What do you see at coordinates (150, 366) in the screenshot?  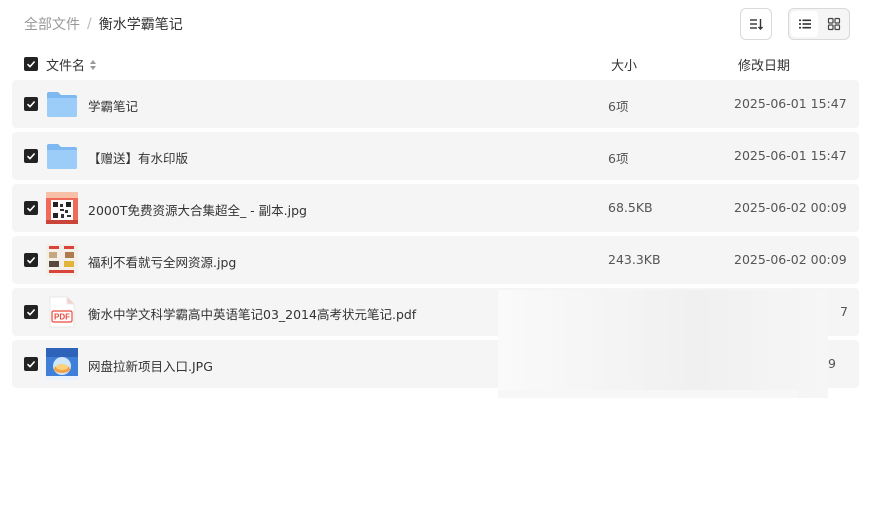 I see `file-name: 网盘拉新项目入口.JPG` at bounding box center [150, 366].